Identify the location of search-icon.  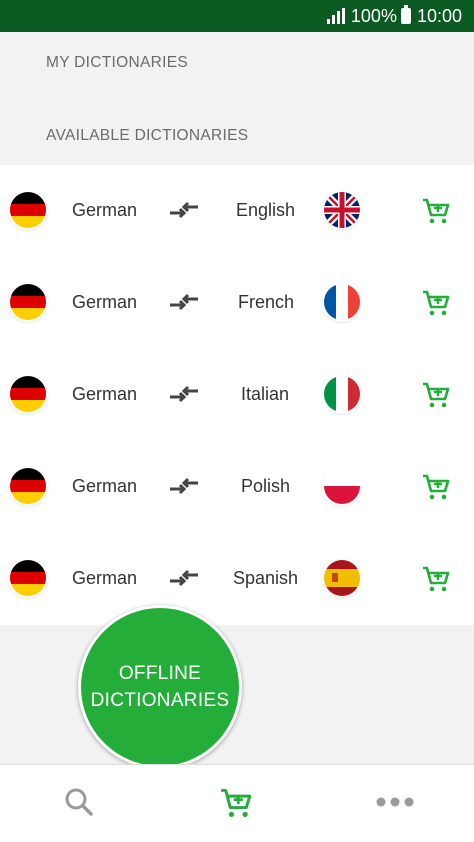
(79, 802).